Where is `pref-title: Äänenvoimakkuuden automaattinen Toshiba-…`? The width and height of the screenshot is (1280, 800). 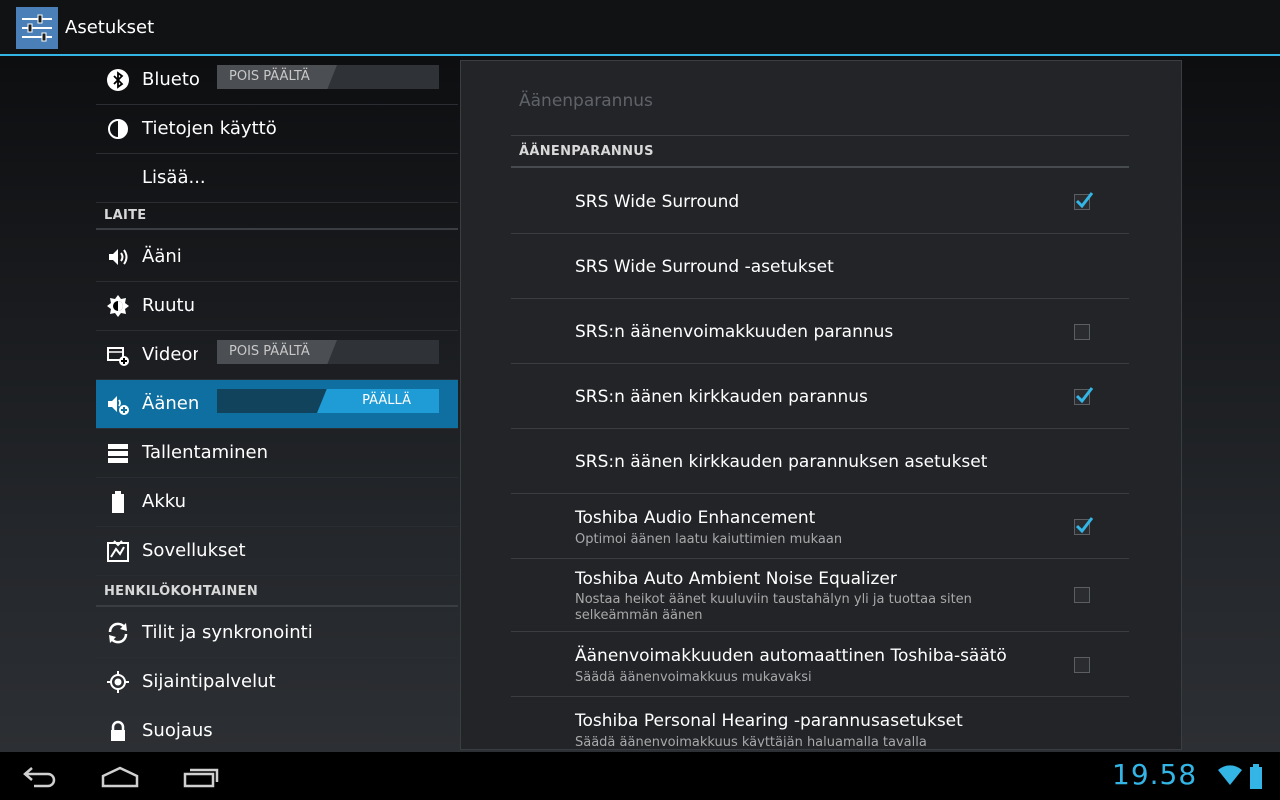 pref-title: Äänenvoimakkuuden automaattinen Toshiba-… is located at coordinates (791, 656).